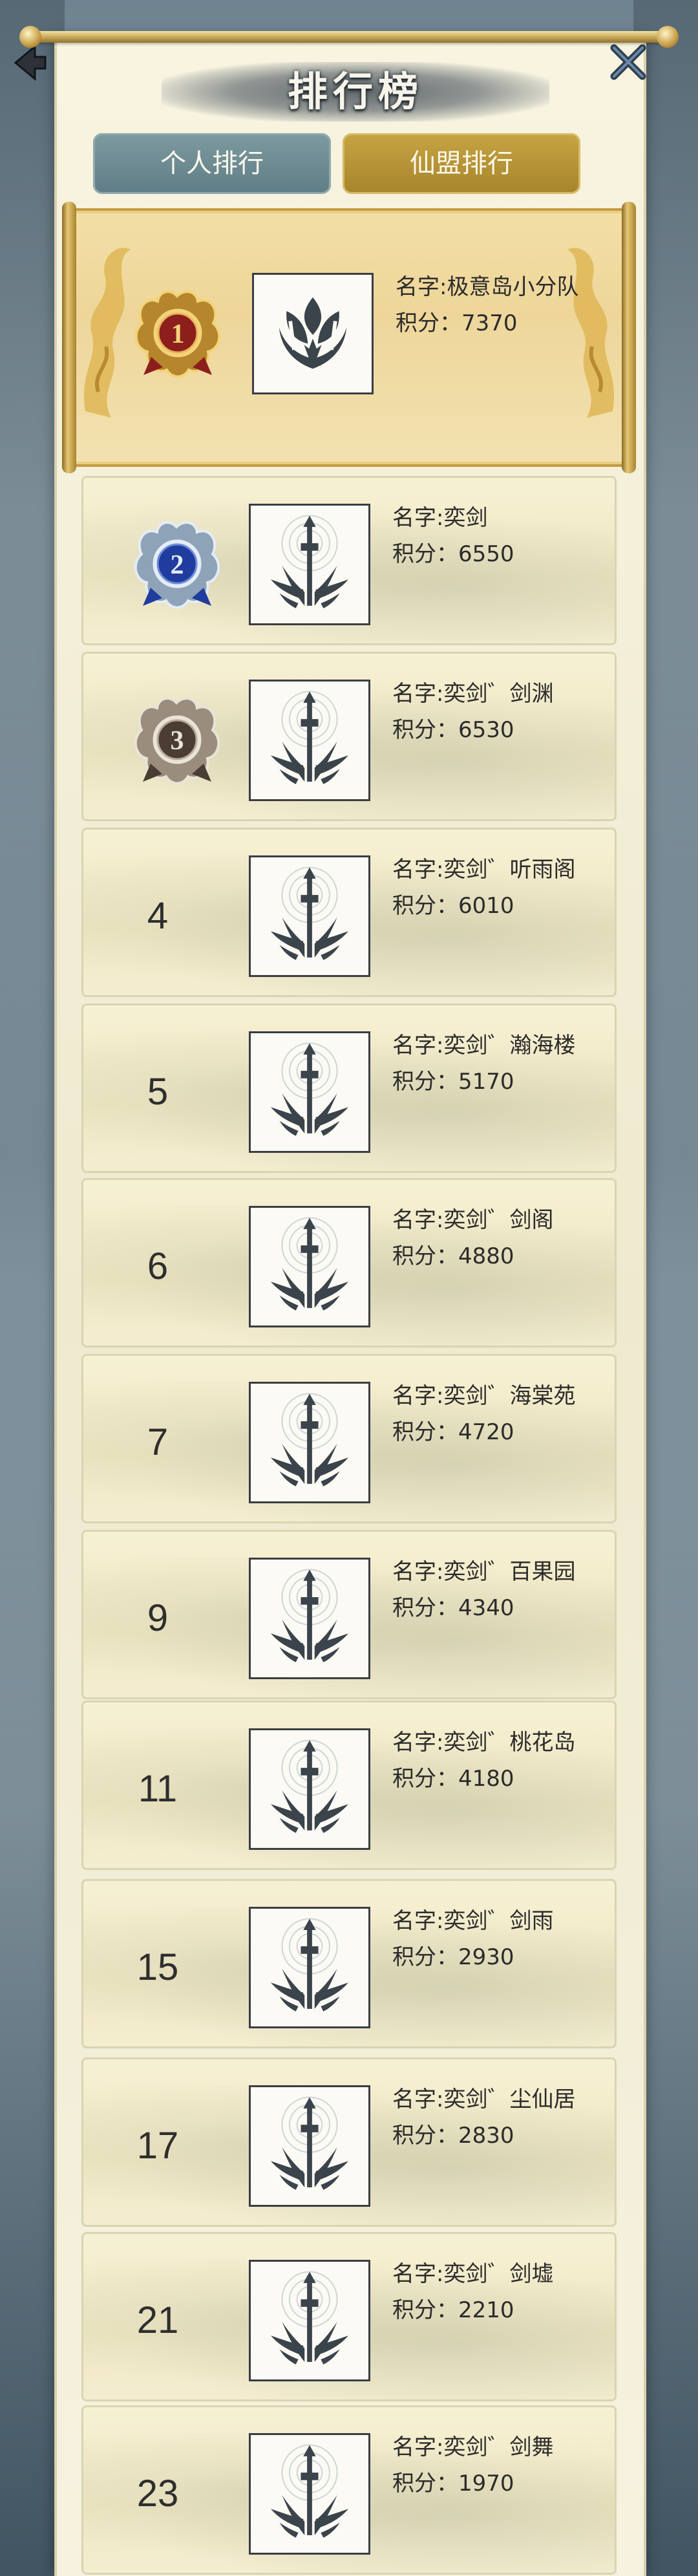 The height and width of the screenshot is (2576, 698). I want to click on alliance-name: 名字:奕剑゛听雨阁, so click(483, 867).